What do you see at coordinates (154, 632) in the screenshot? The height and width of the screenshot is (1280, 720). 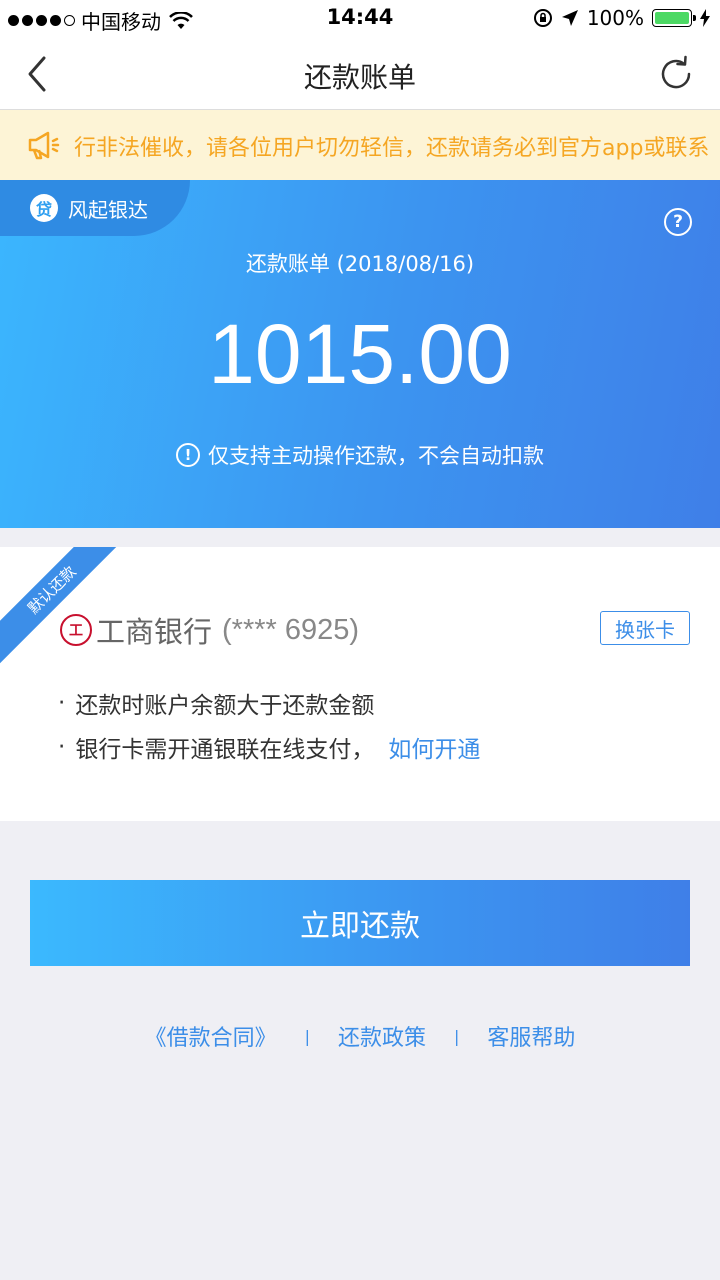 I see `bank-name: 工商银行` at bounding box center [154, 632].